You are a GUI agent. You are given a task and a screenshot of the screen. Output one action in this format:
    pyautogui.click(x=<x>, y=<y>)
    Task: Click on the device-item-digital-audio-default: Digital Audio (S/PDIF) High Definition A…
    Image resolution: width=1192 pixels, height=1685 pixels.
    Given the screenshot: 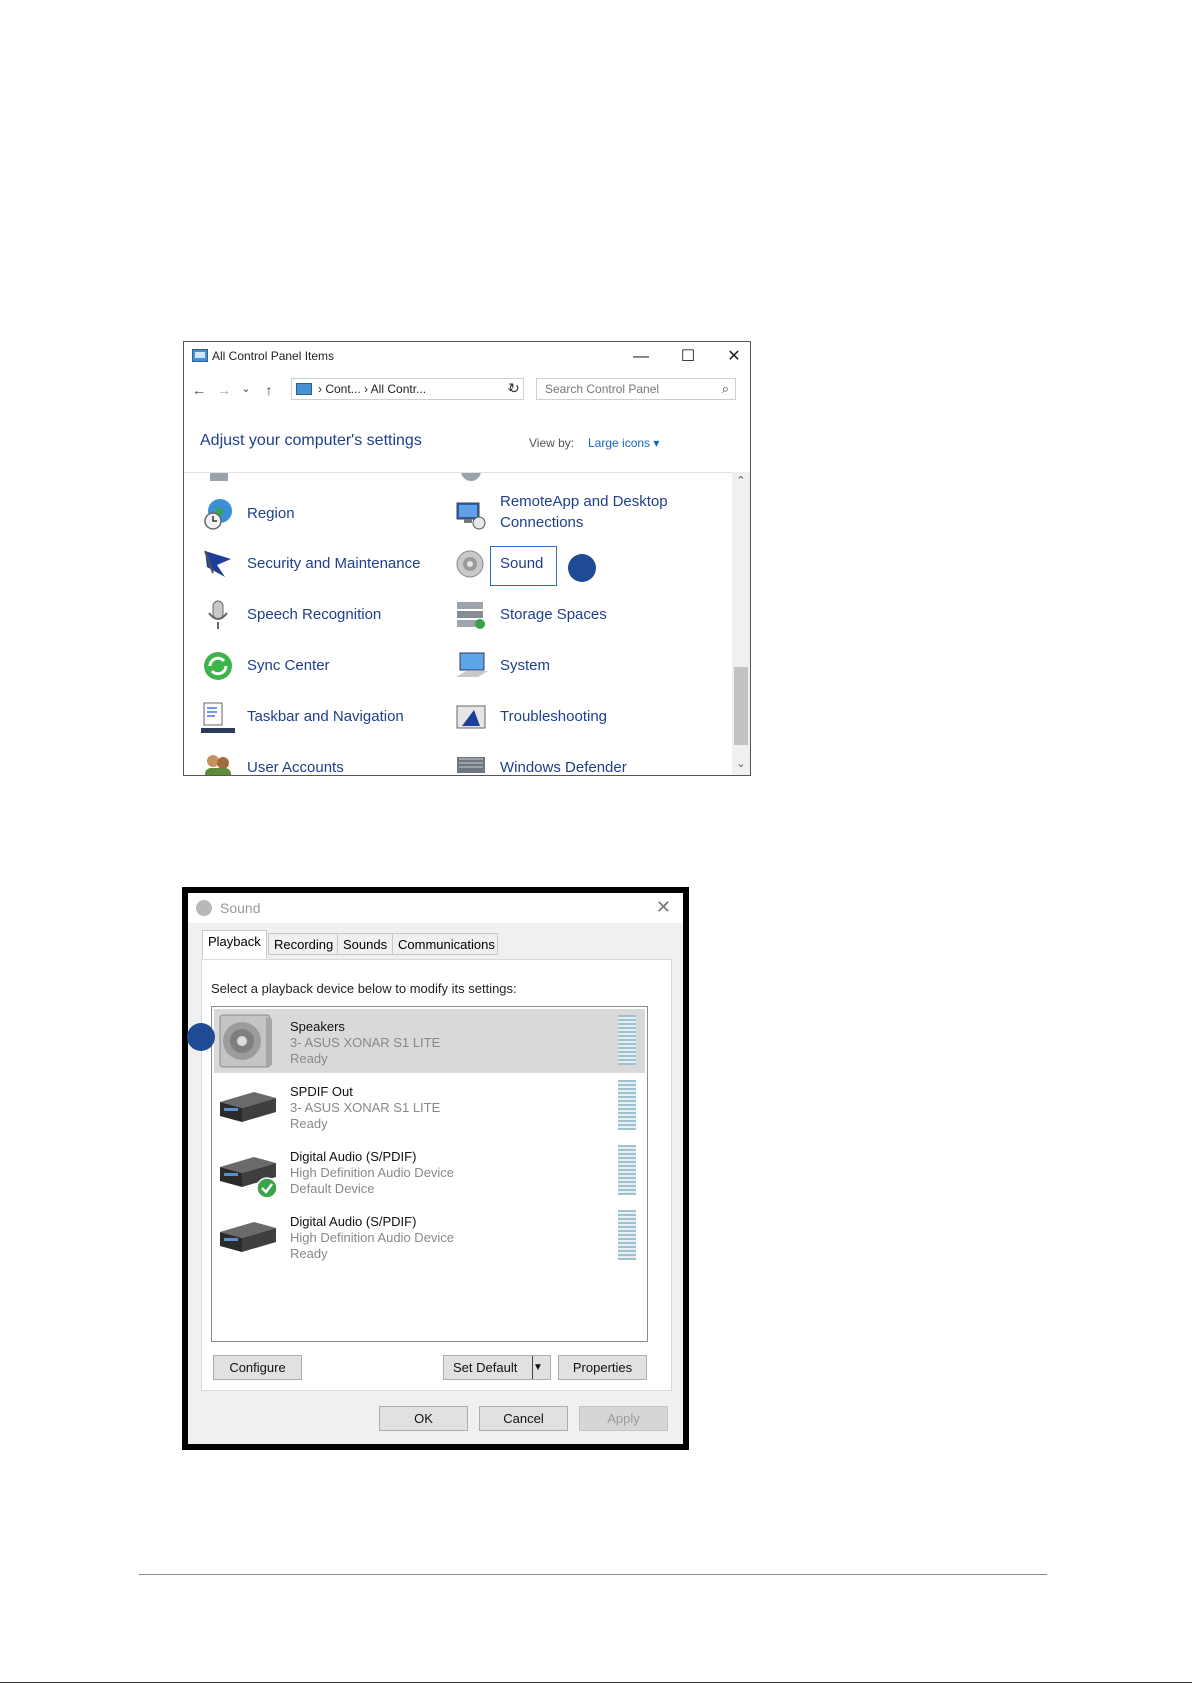 What is the action you would take?
    pyautogui.click(x=429, y=1171)
    